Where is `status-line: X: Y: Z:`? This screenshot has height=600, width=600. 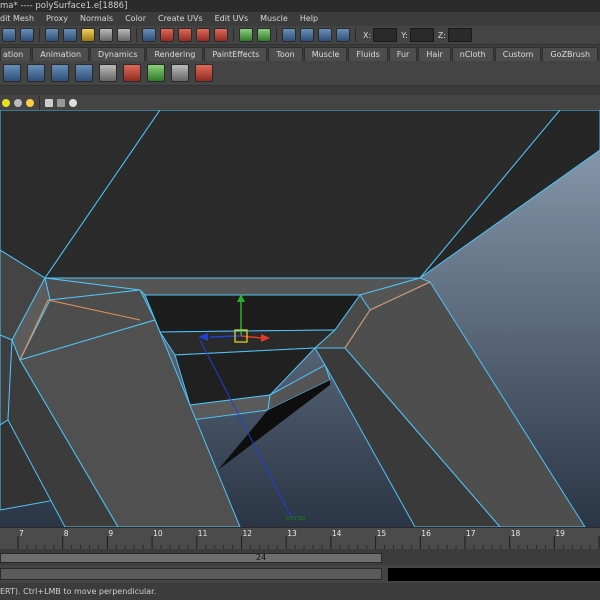 status-line: X: Y: Z: is located at coordinates (300, 35).